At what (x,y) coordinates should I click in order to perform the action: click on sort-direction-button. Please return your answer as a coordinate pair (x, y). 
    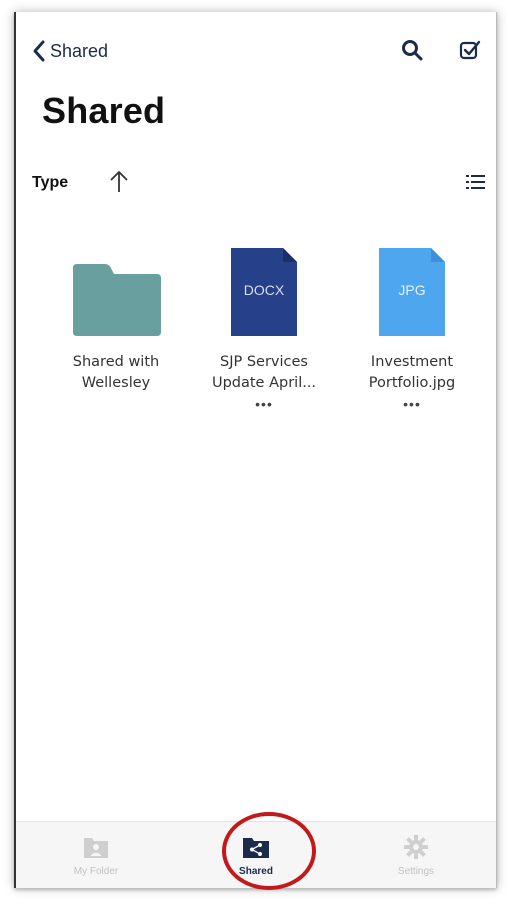
    Looking at the image, I should click on (119, 183).